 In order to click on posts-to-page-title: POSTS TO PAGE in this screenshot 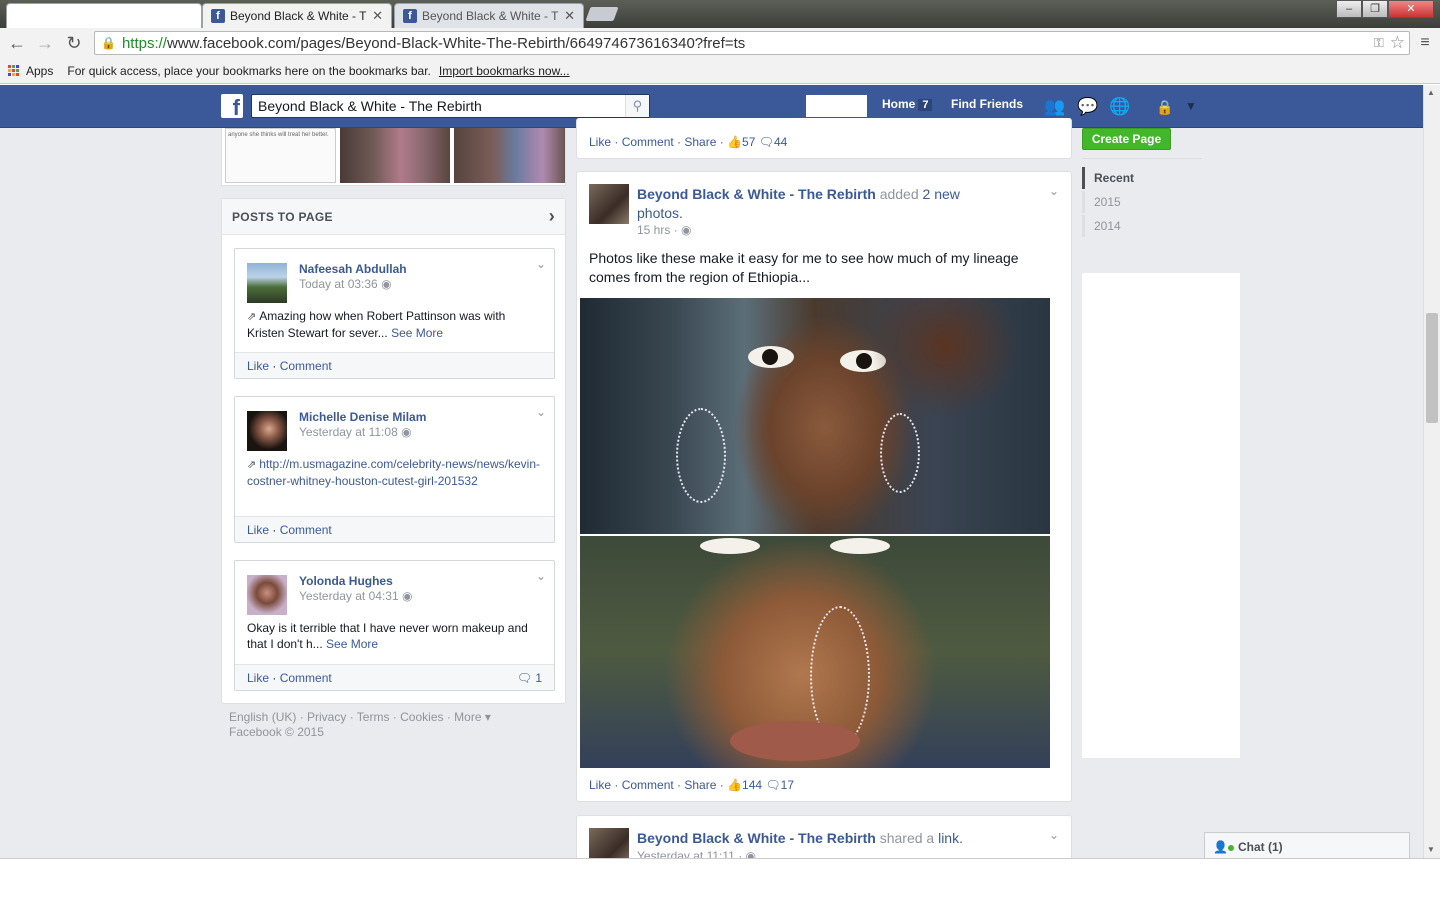, I will do `click(282, 217)`.